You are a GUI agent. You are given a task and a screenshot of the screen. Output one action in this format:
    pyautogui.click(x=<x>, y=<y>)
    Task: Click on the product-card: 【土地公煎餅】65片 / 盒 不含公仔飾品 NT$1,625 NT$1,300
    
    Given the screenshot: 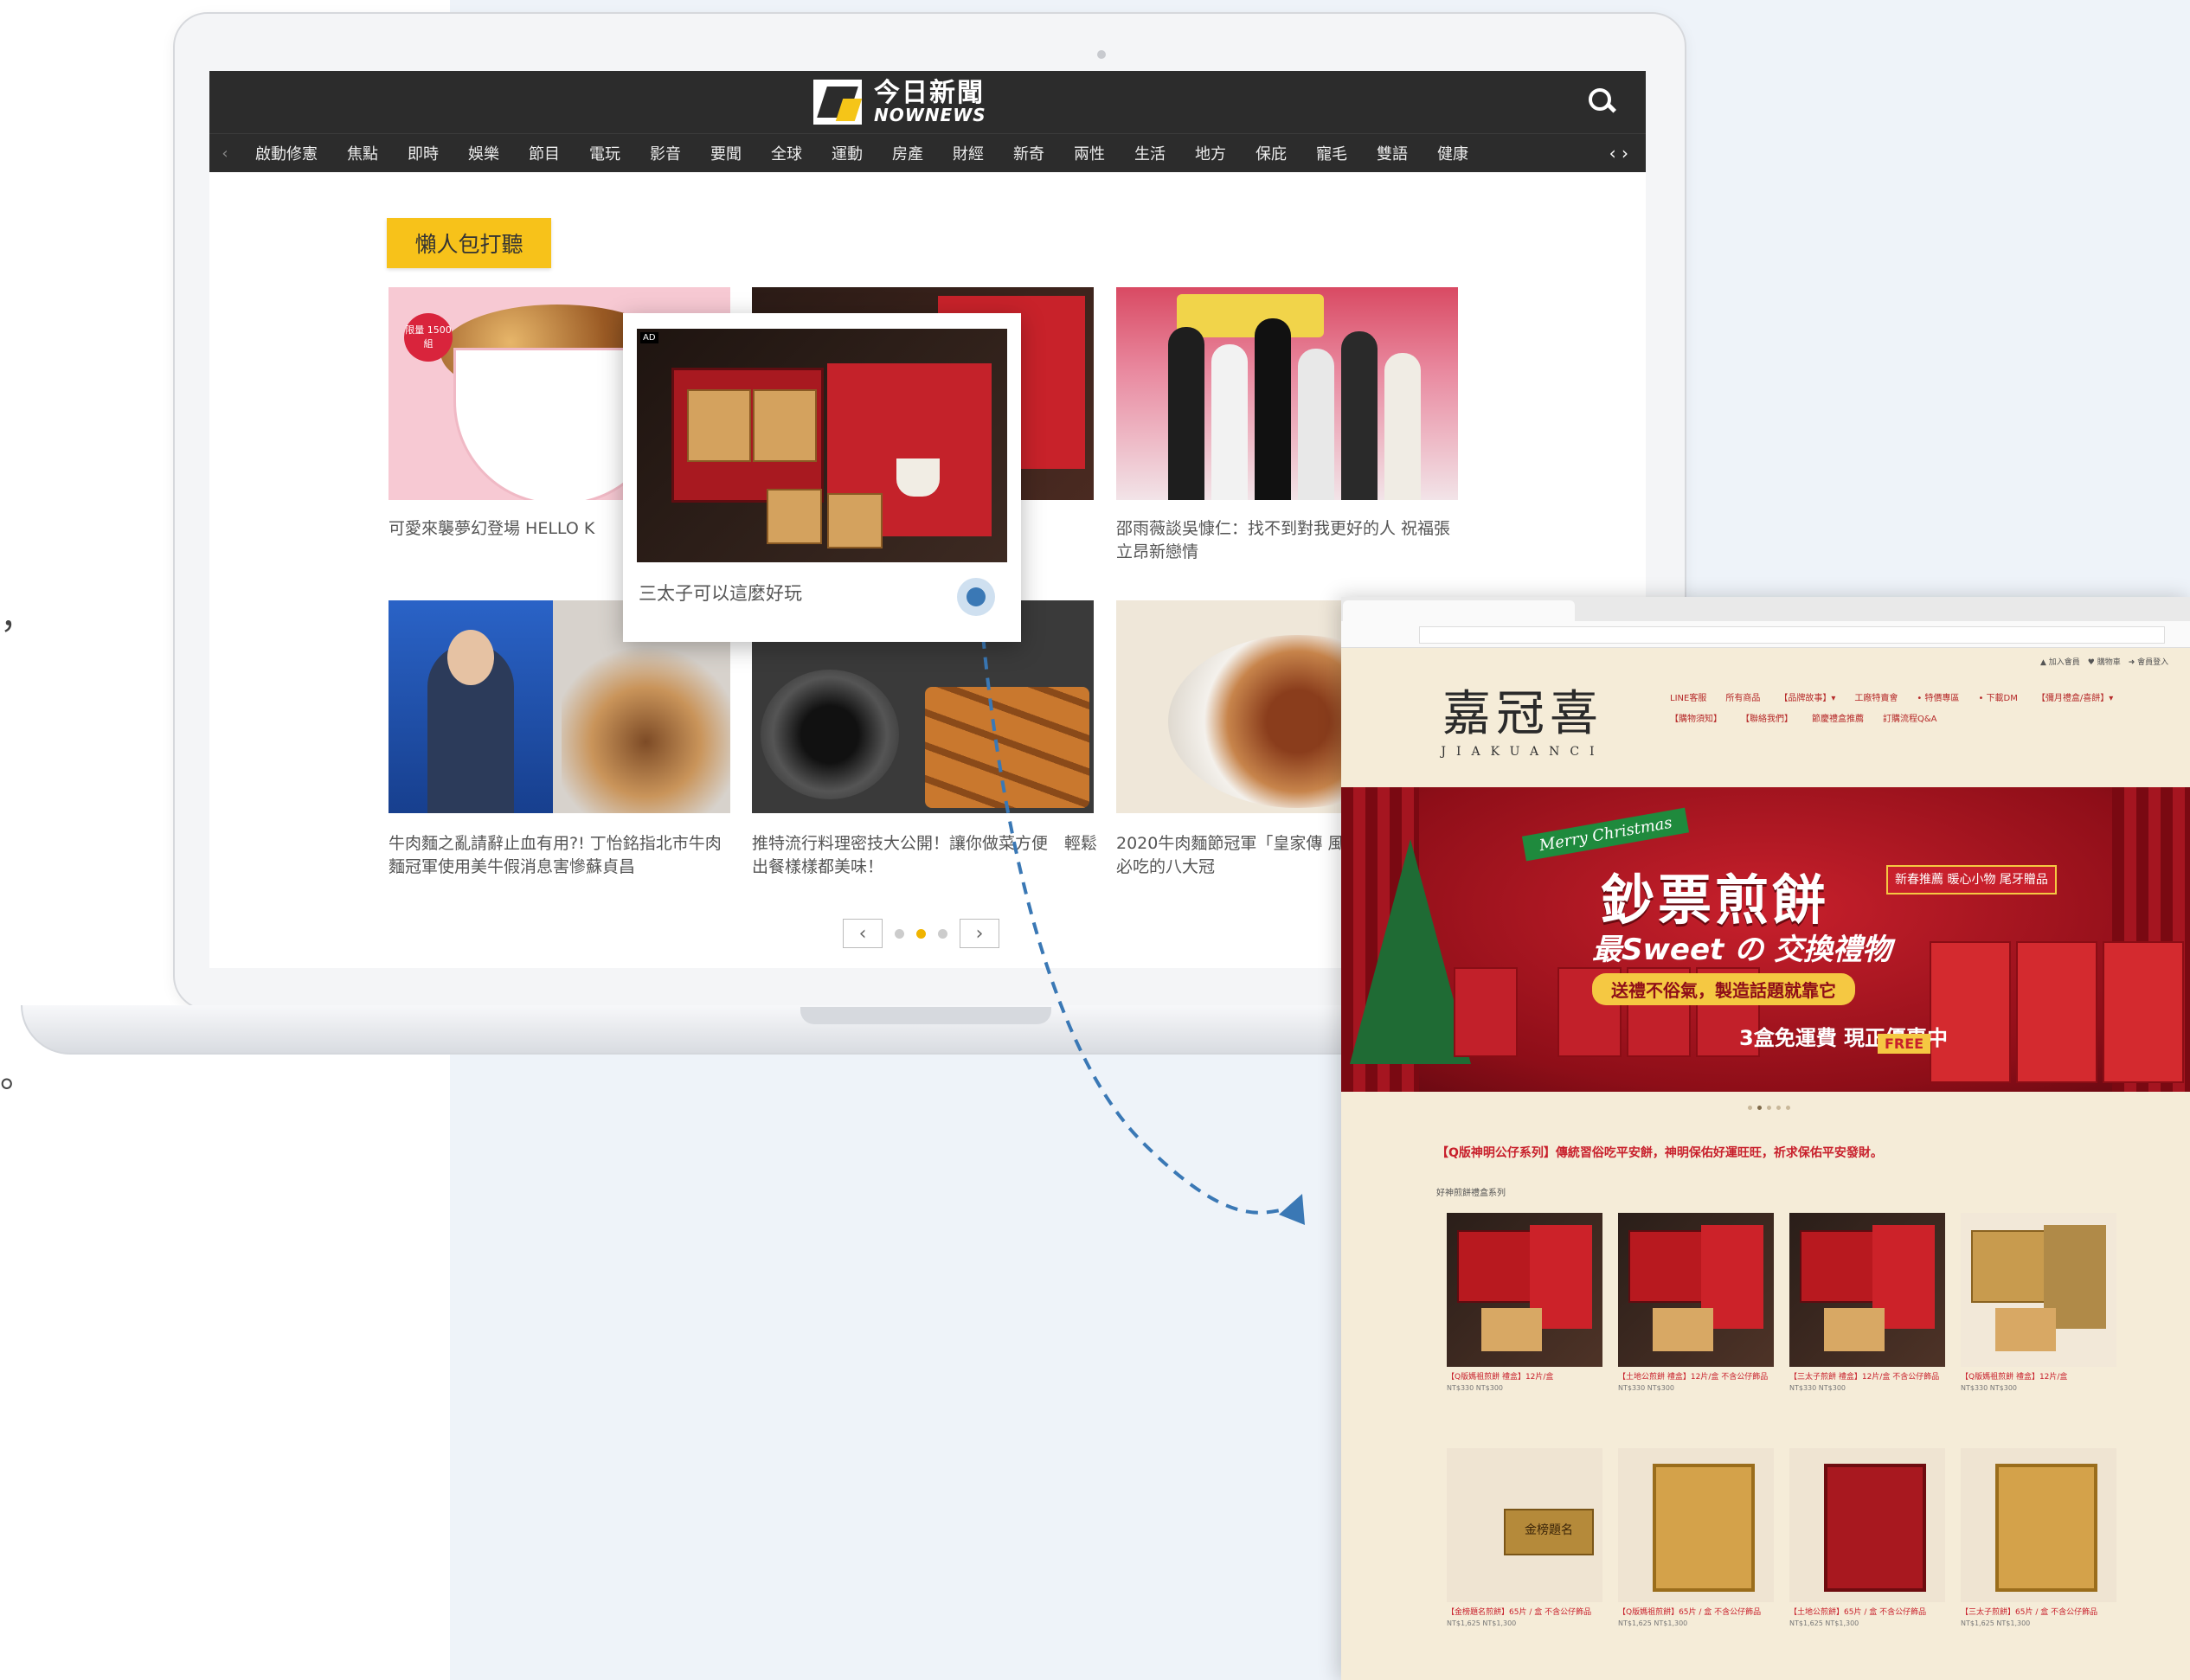 What is the action you would take?
    pyautogui.click(x=1867, y=1538)
    